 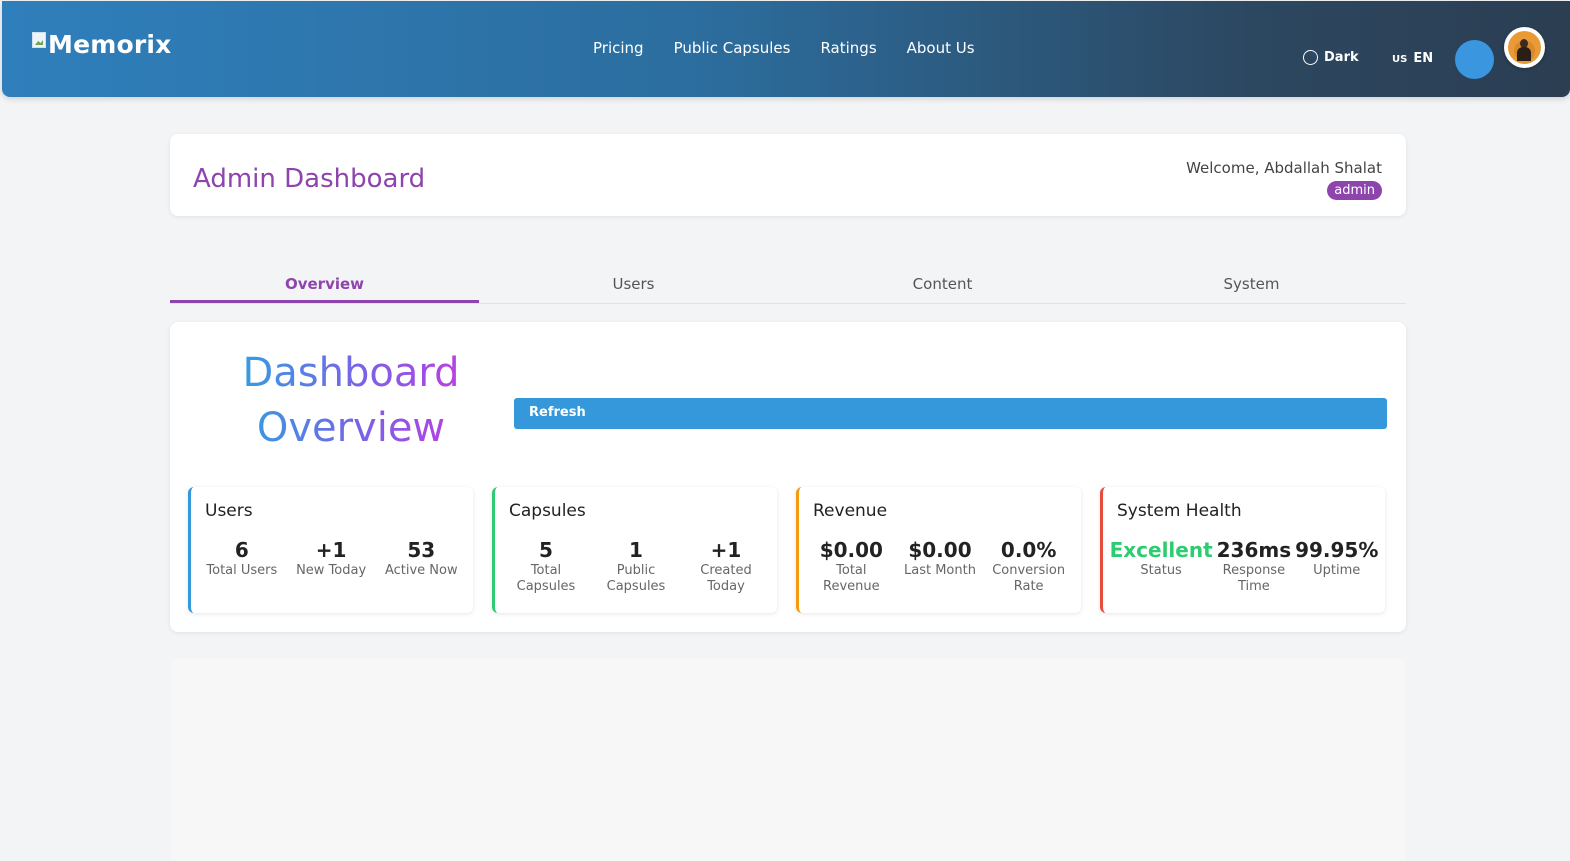 I want to click on theme-label: Dark, so click(x=1341, y=57).